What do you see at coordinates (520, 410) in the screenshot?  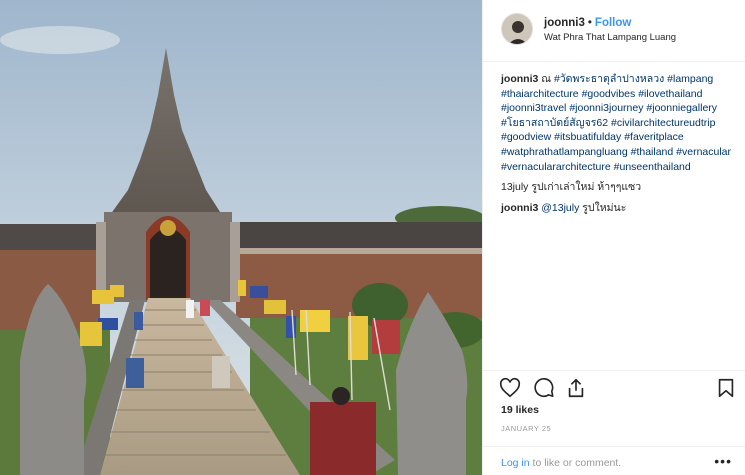 I see `likes-count: 19 likes` at bounding box center [520, 410].